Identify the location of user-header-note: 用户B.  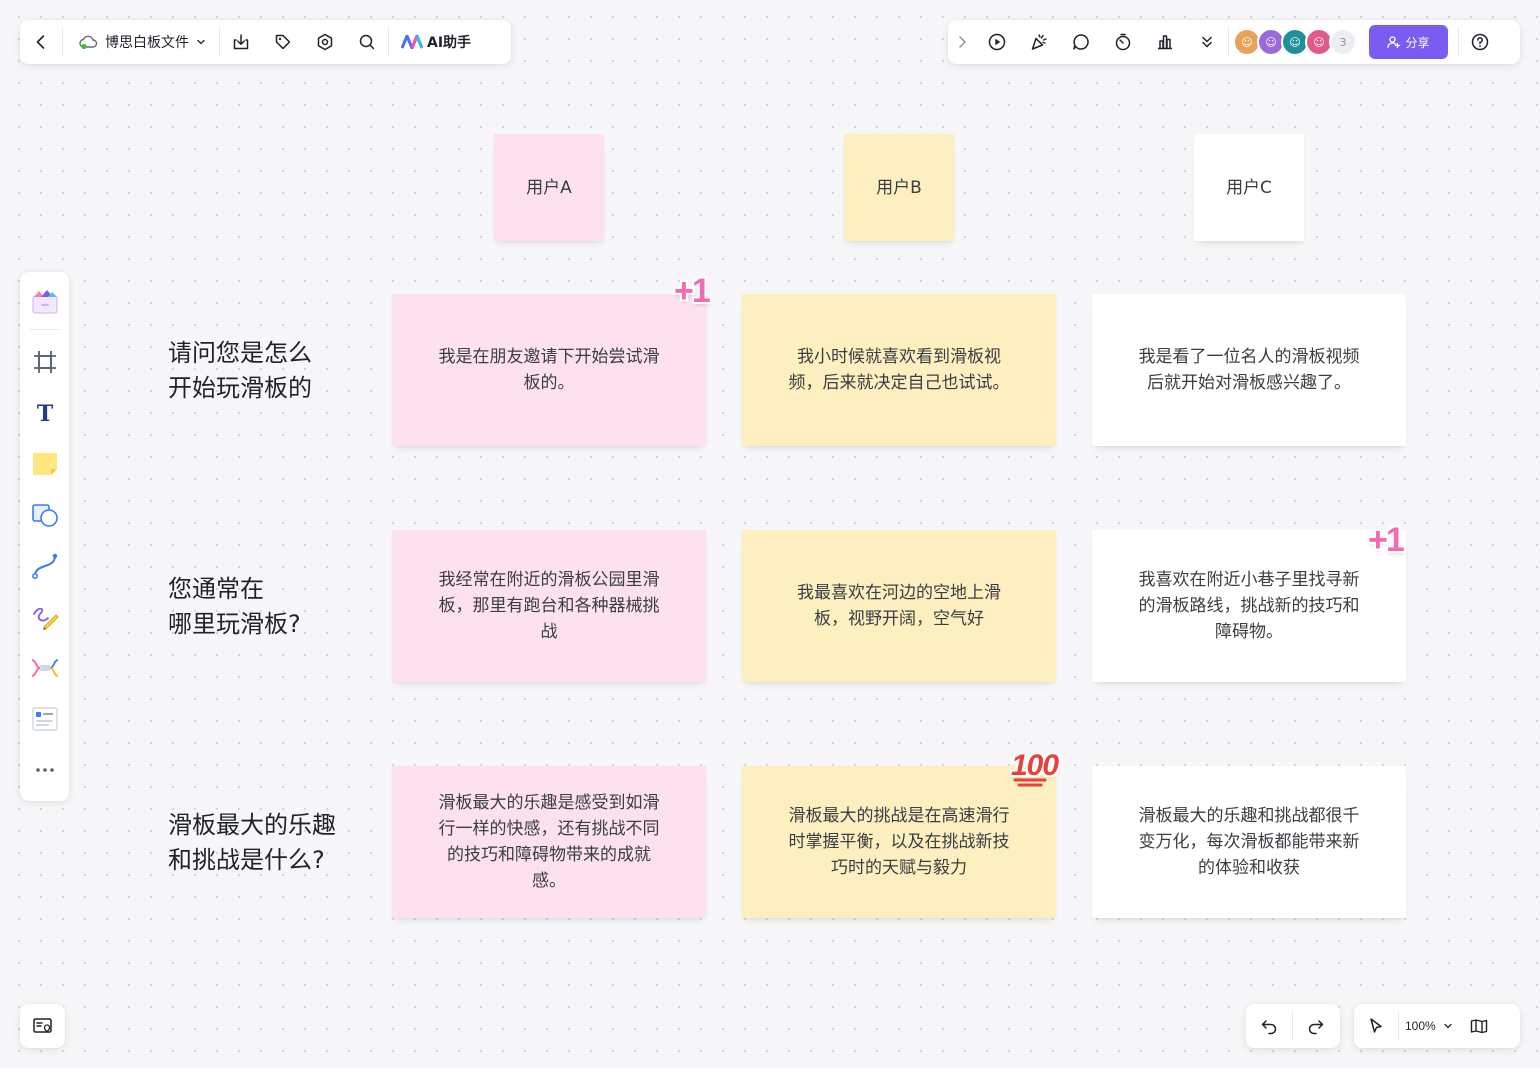
(899, 187).